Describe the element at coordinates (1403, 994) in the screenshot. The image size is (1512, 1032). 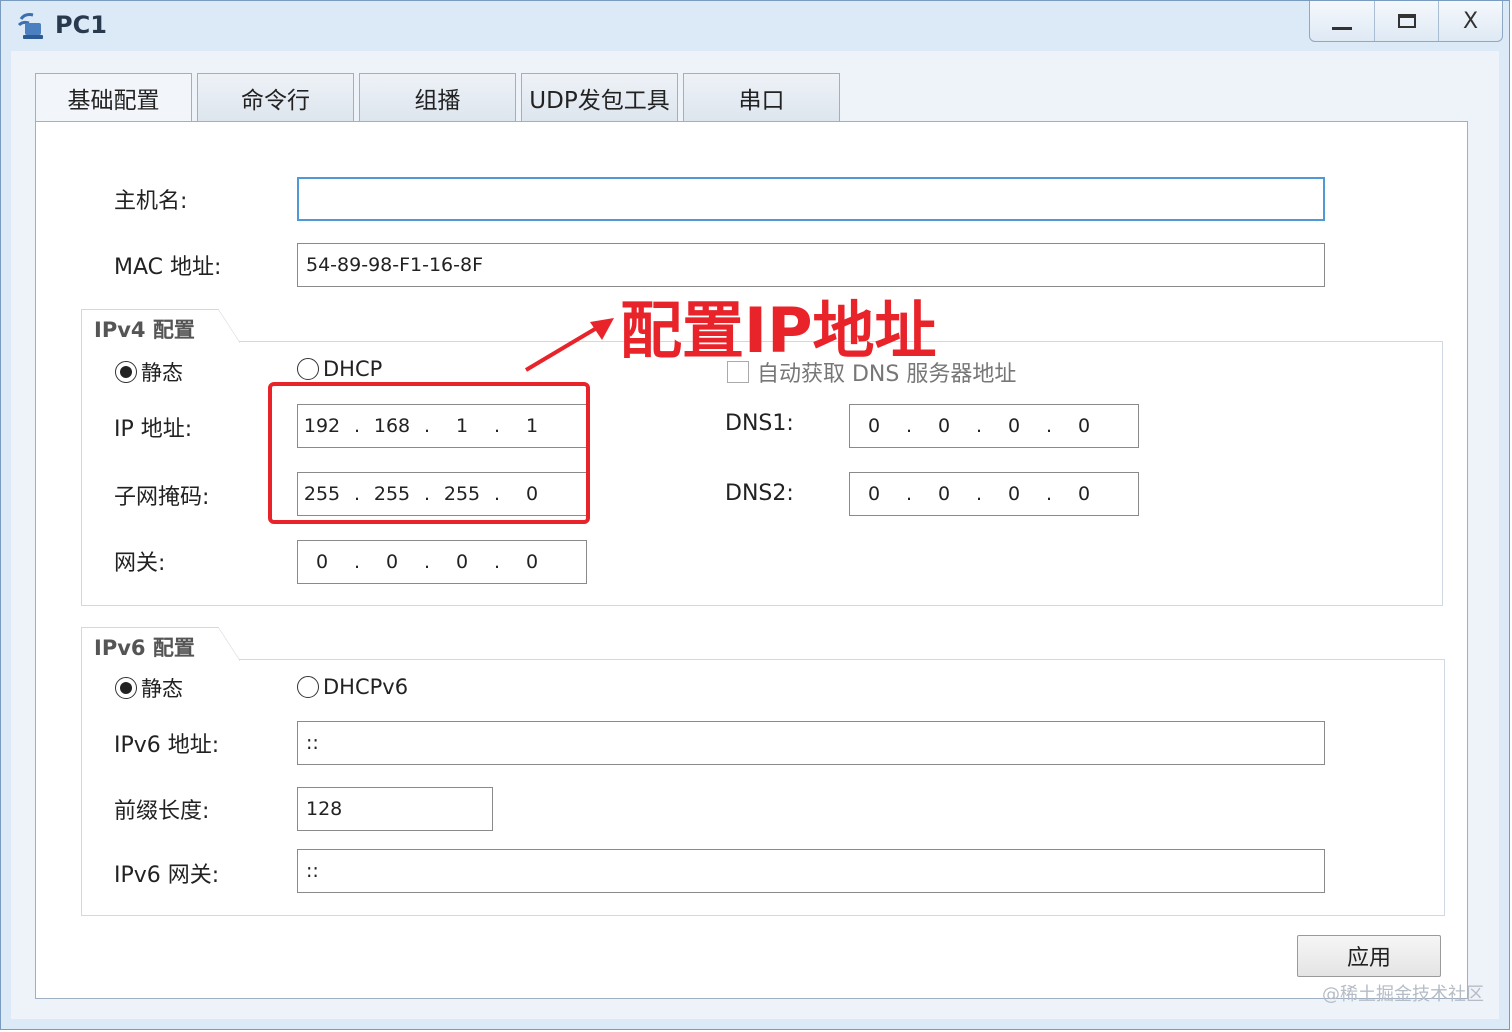
I see `watermark: @稀土掘金技术社区` at that location.